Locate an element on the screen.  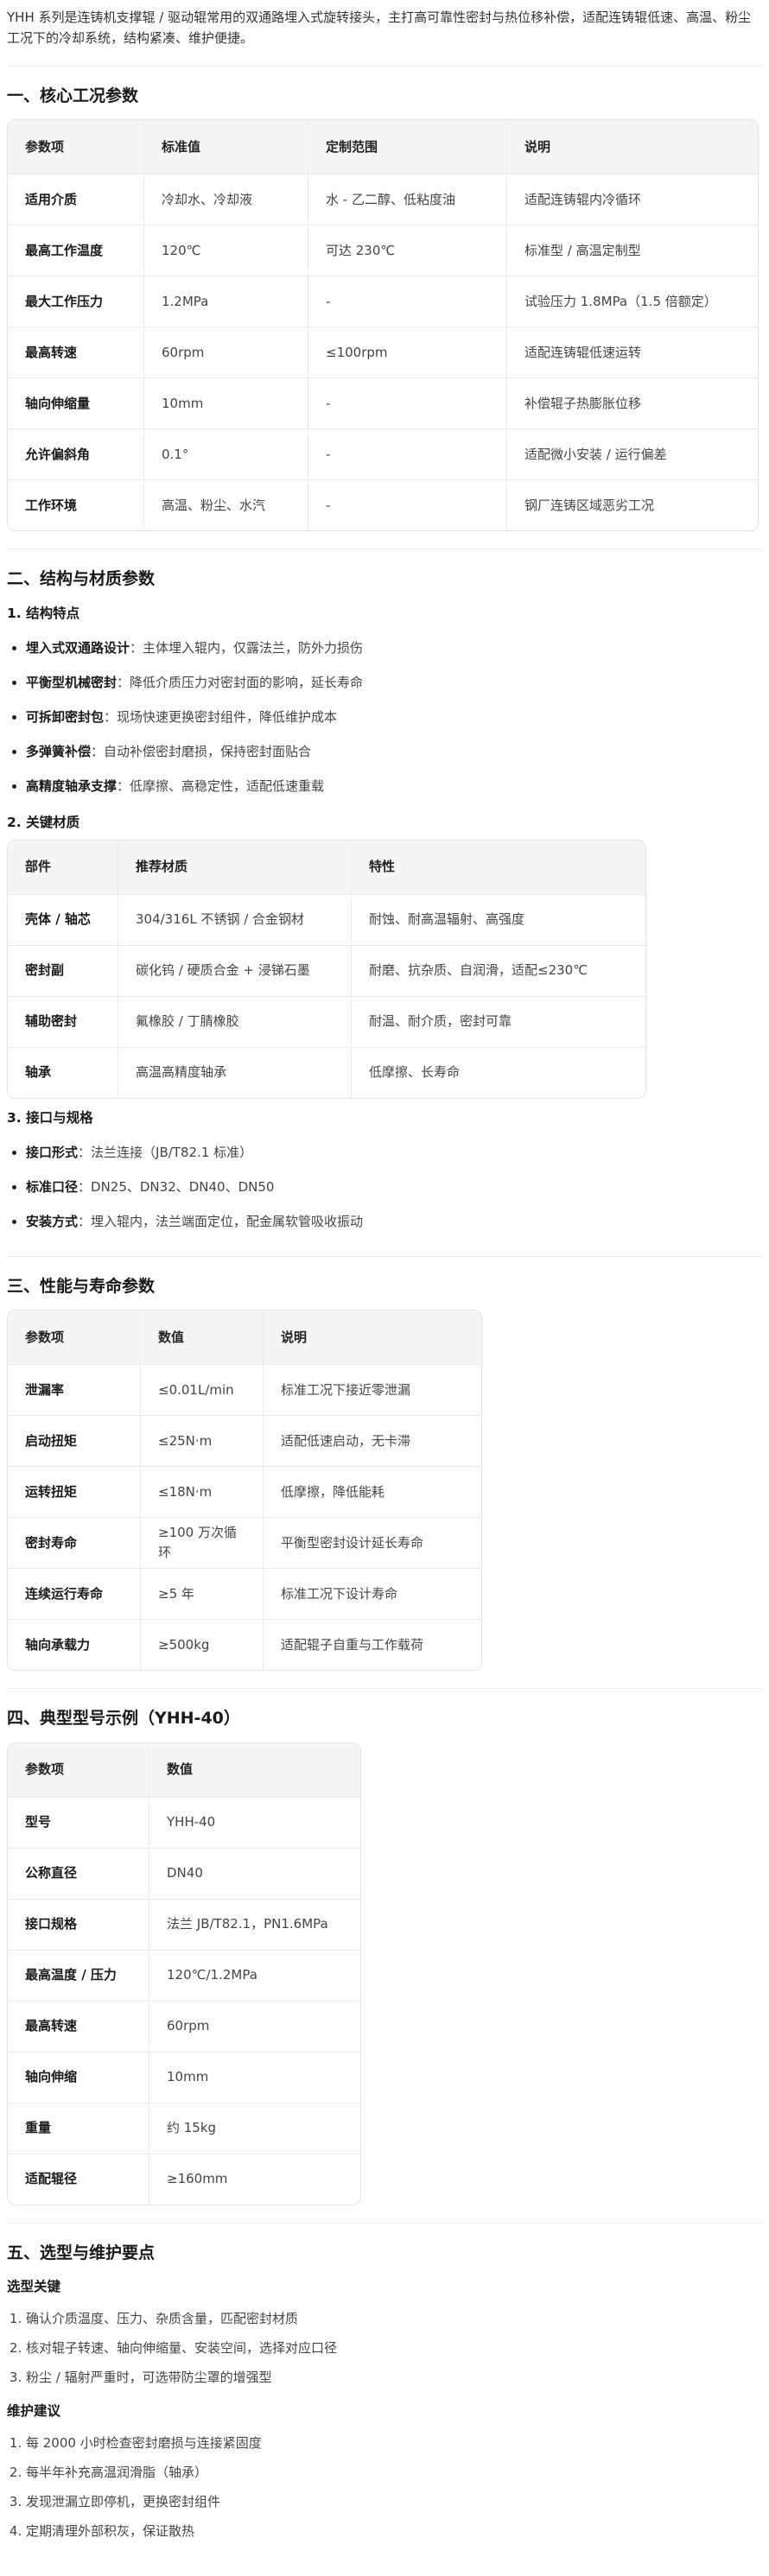
list-item: 核对辊子转速、轴向伸缩量、安装空间，选择对应口径 is located at coordinates (394, 2348).